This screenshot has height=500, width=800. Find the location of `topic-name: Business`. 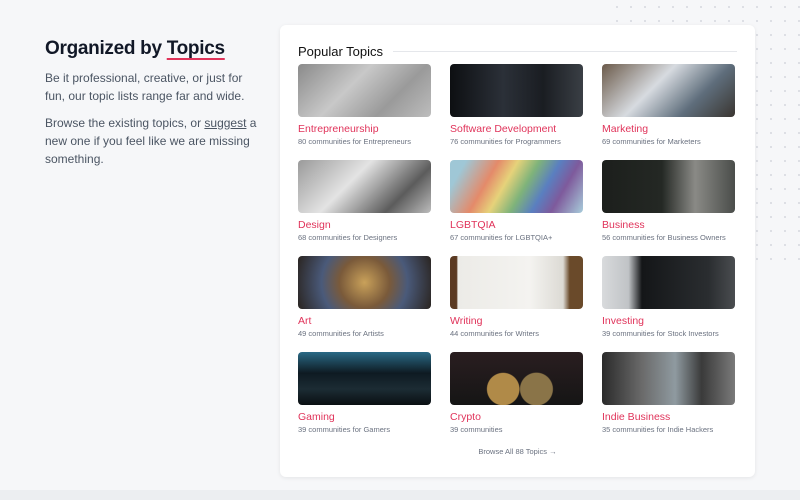

topic-name: Business is located at coordinates (668, 225).